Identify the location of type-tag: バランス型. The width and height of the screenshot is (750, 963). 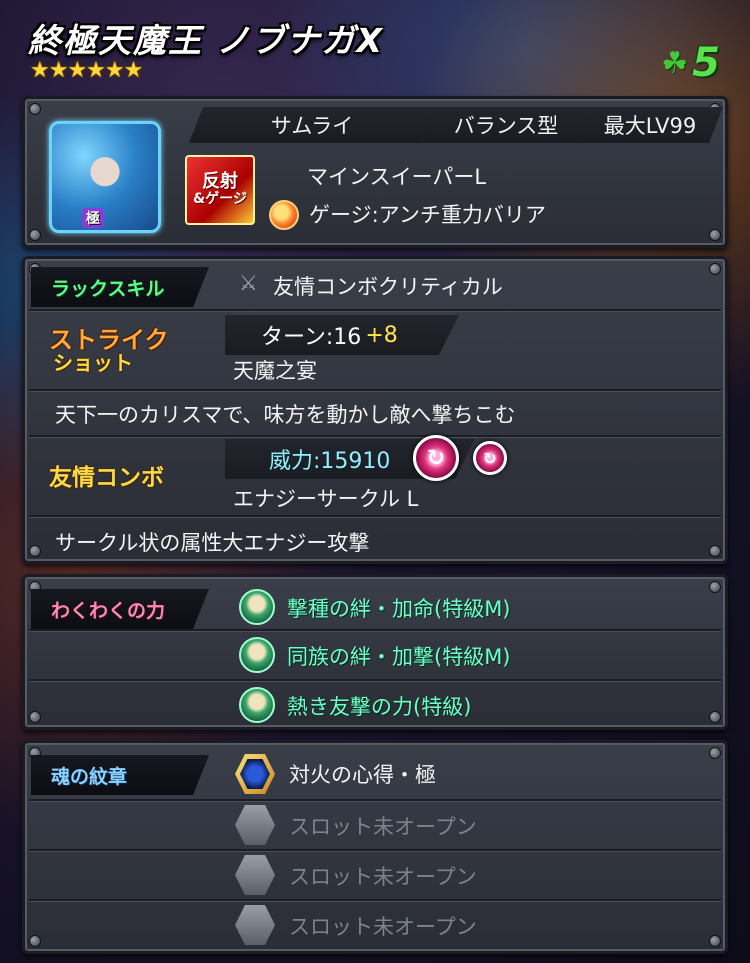
(506, 125).